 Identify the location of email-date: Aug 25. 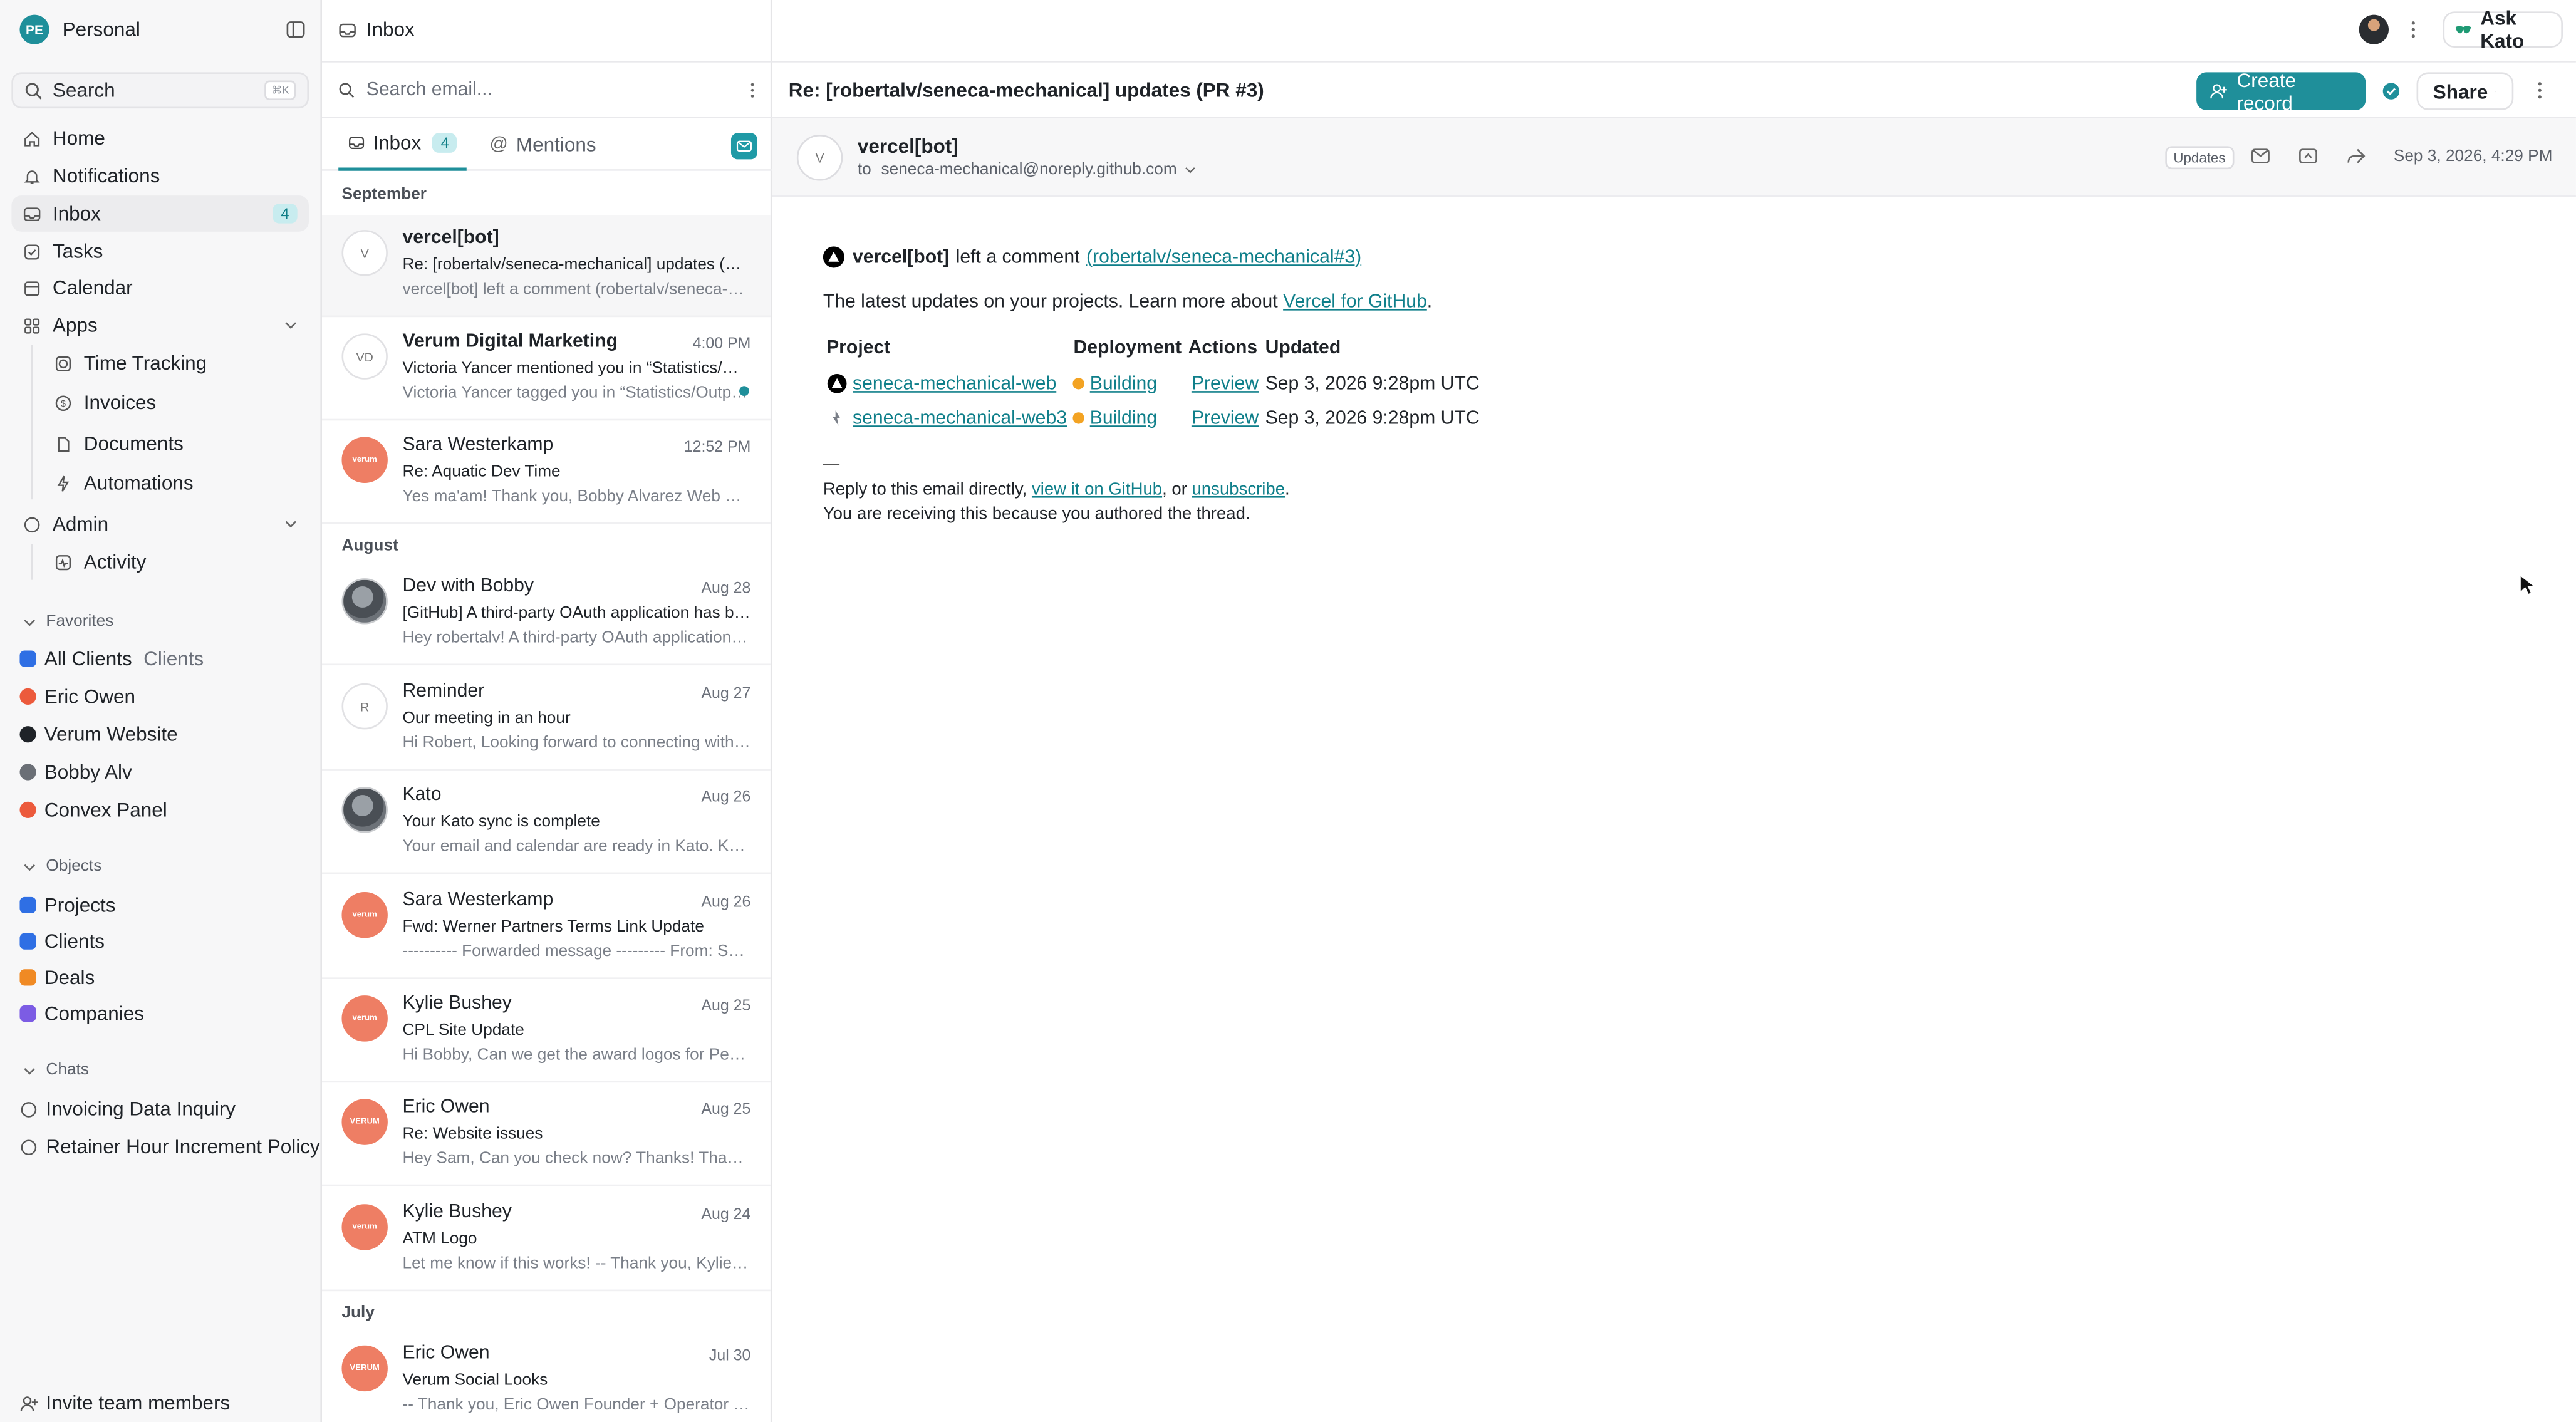
(726, 1110).